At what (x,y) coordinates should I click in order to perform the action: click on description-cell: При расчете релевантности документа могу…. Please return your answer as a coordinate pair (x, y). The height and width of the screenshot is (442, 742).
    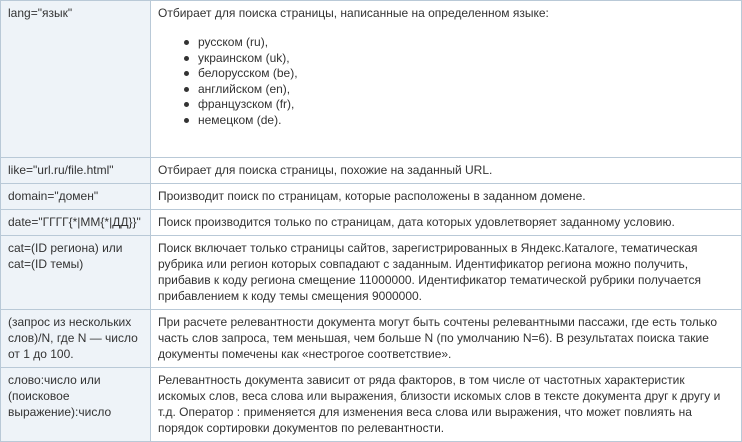
    Looking at the image, I should click on (446, 338).